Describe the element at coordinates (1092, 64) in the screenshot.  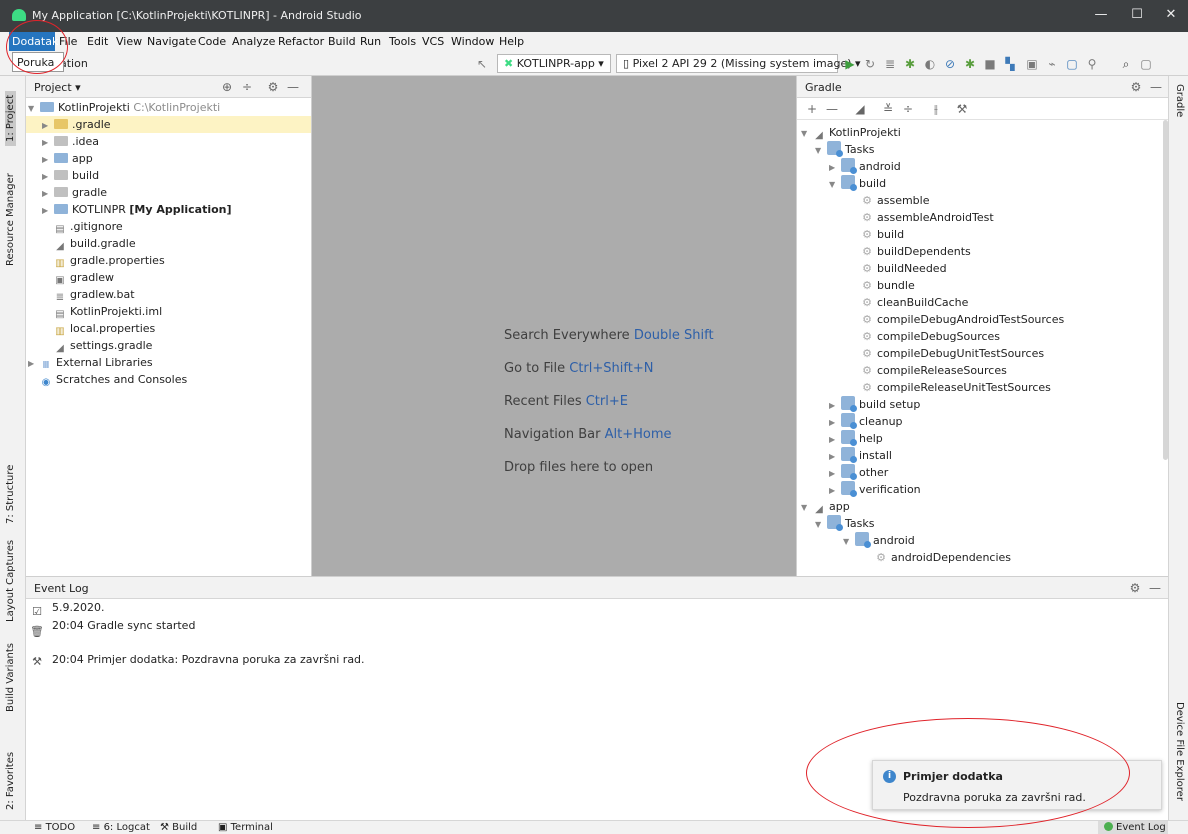
I see `assistant-icon: ⚲` at that location.